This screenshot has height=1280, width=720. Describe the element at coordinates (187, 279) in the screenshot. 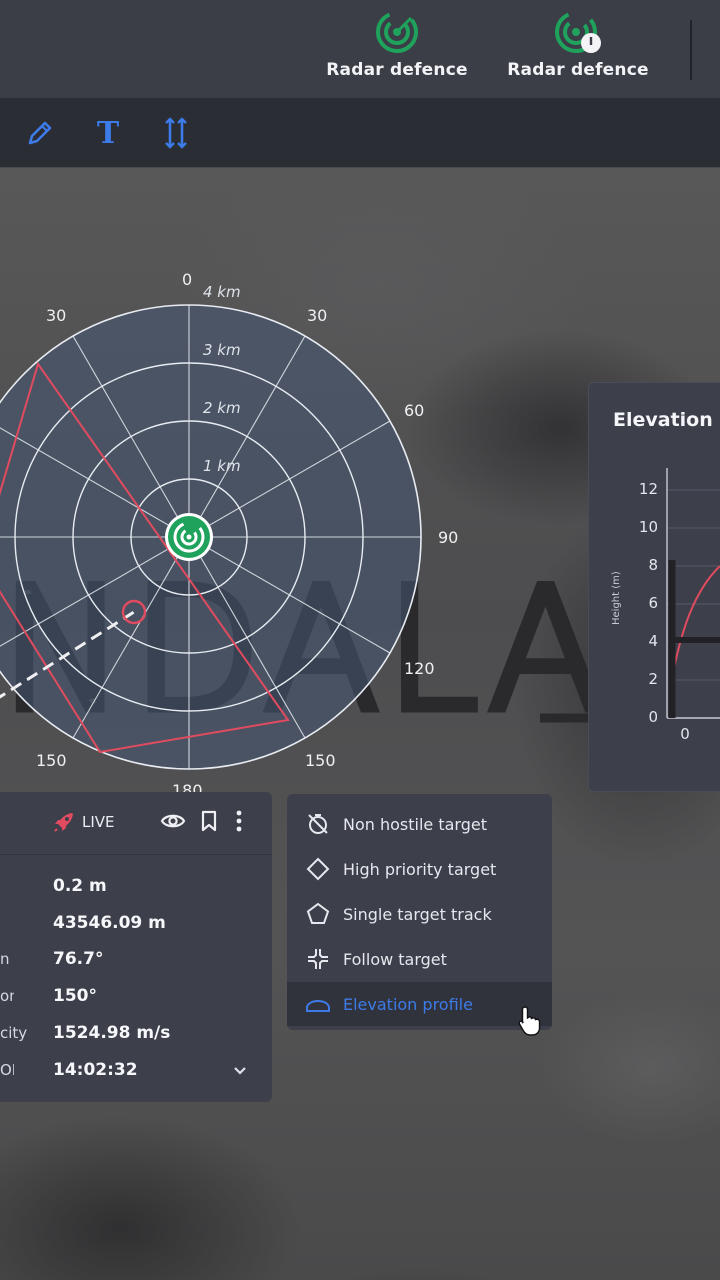

I see `bearing-label: 0` at that location.